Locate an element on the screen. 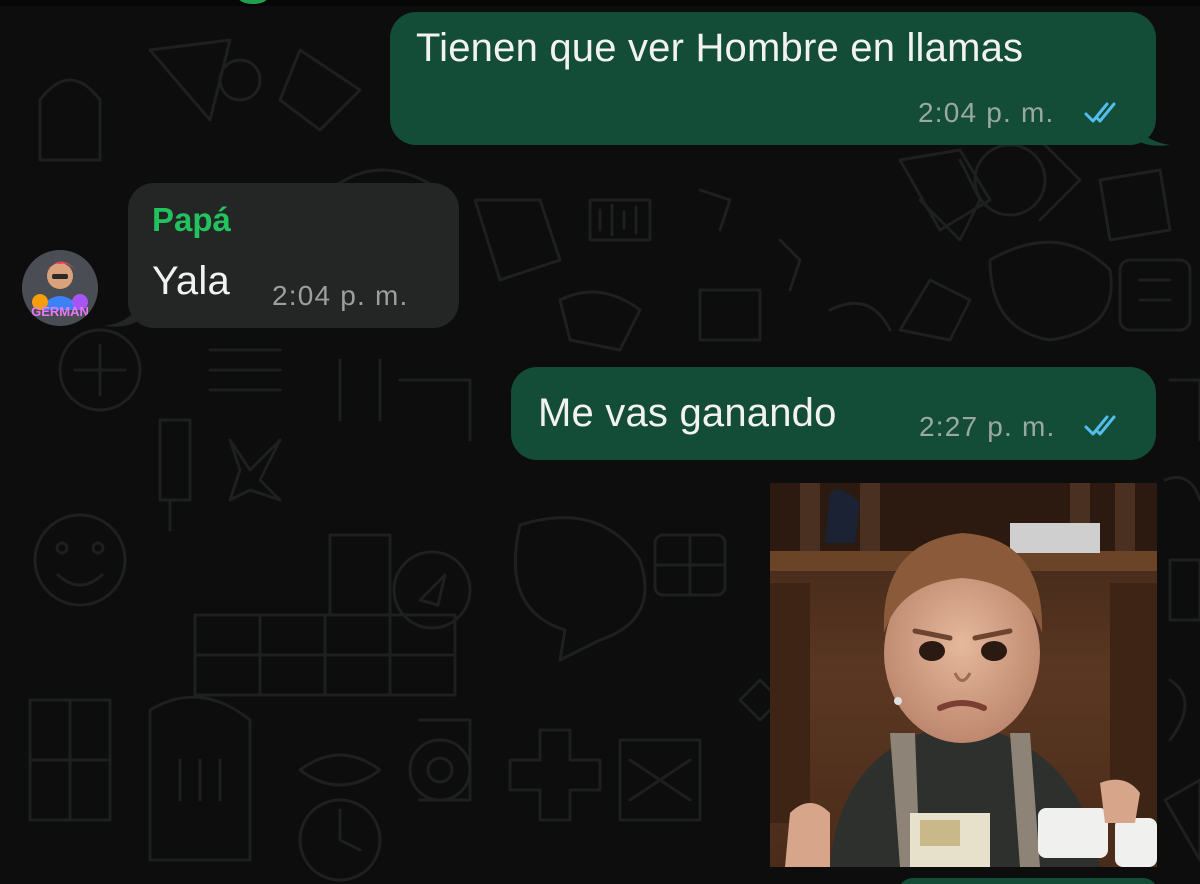 Image resolution: width=1200 pixels, height=884 pixels. message-bubble-outgoing: Me vas ganando 2:27 p. m. is located at coordinates (833, 413).